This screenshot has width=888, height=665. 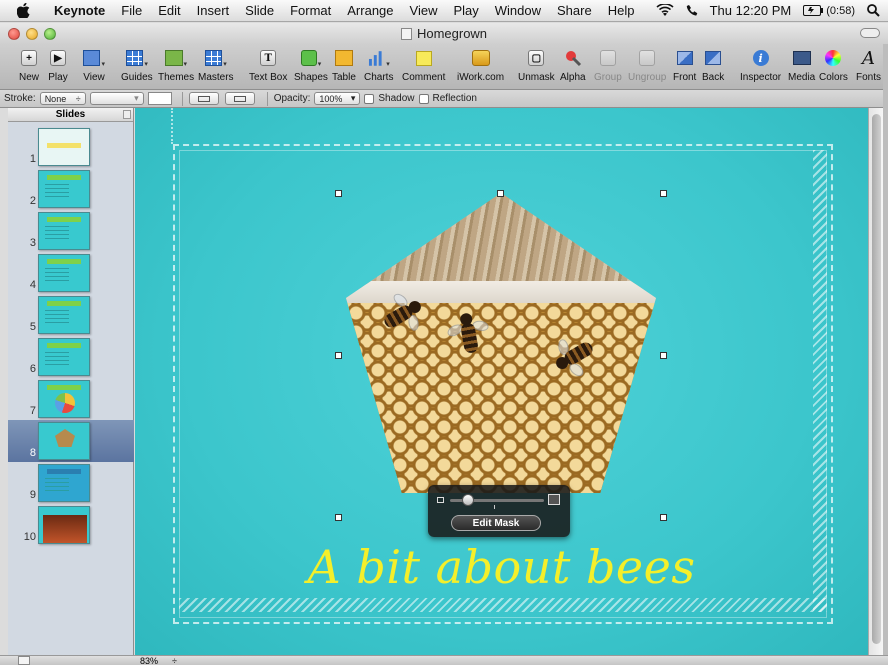 What do you see at coordinates (423, 98) in the screenshot?
I see `reflection-checkbox` at bounding box center [423, 98].